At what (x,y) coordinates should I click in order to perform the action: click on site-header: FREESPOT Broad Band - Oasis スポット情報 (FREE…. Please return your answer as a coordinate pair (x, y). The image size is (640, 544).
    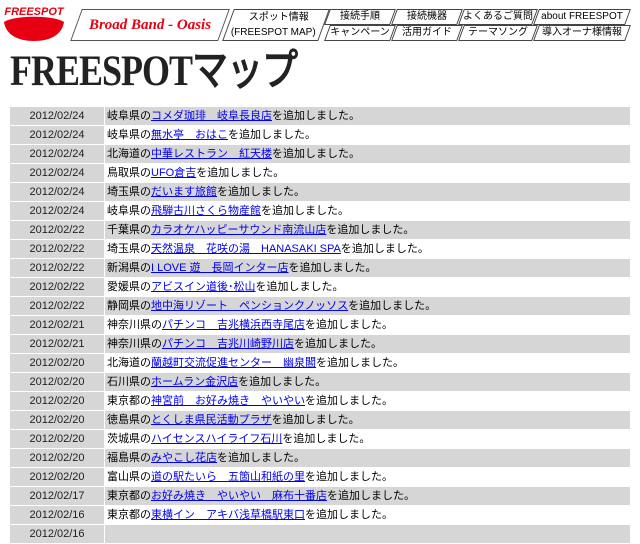
    Looking at the image, I should click on (320, 23).